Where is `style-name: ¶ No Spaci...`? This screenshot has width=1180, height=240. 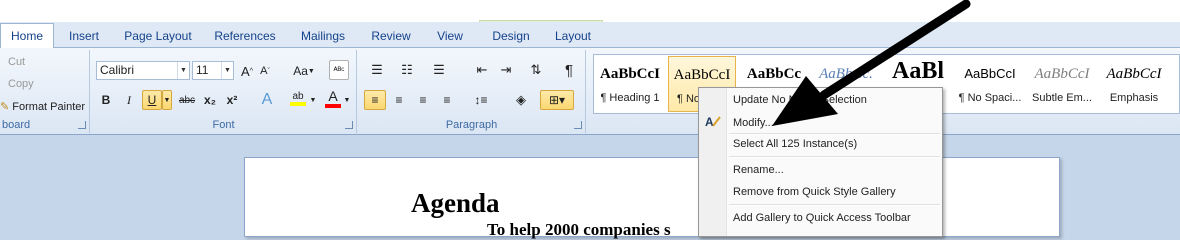 style-name: ¶ No Spaci... is located at coordinates (990, 98).